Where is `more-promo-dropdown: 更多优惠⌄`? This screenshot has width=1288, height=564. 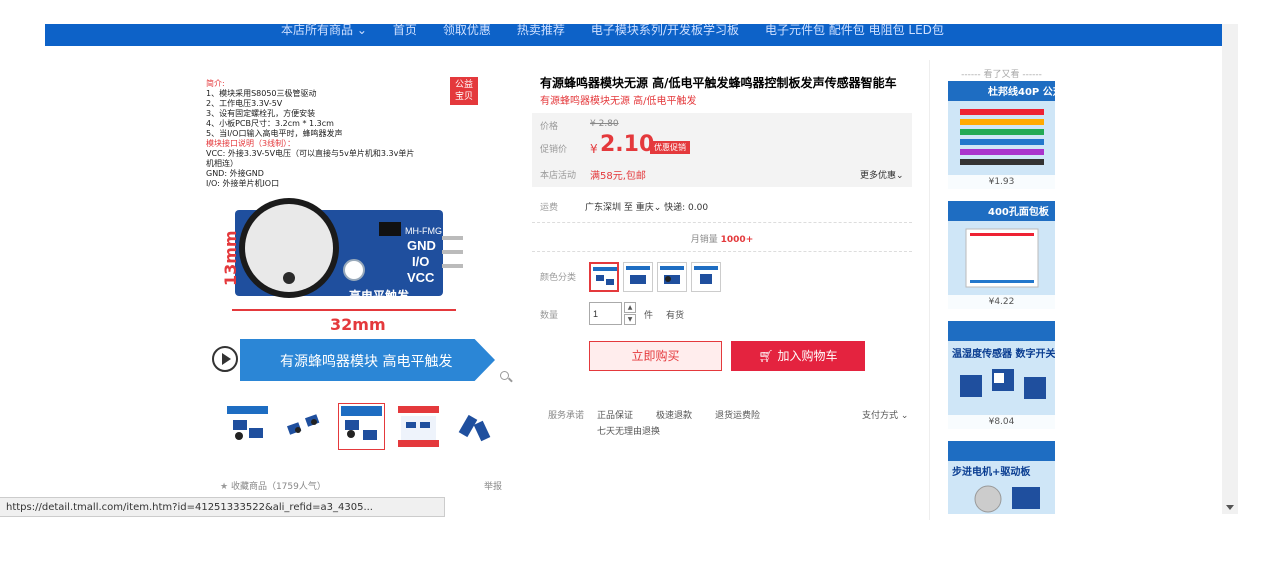 more-promo-dropdown: 更多优惠⌄ is located at coordinates (882, 174).